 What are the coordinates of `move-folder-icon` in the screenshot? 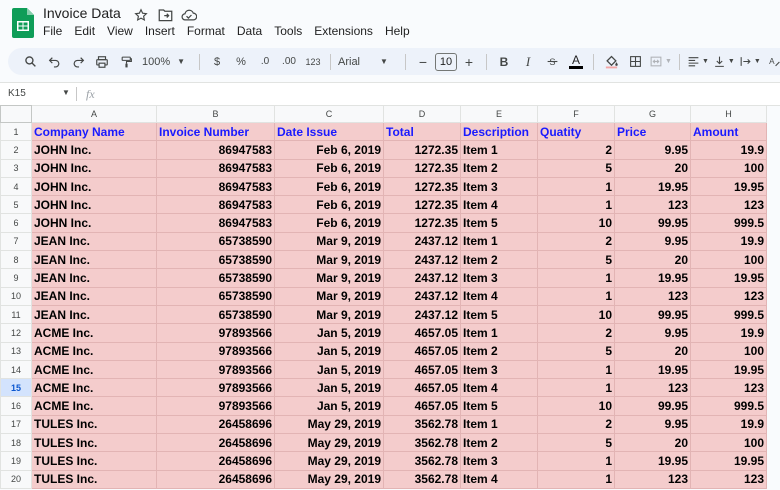 It's located at (165, 15).